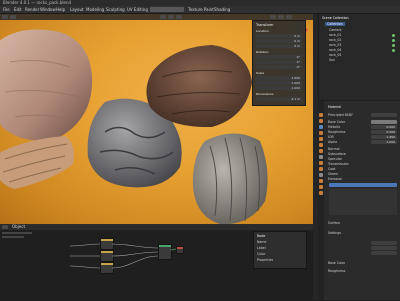 This screenshot has height=301, width=400. Describe the element at coordinates (331, 137) in the screenshot. I see `props-row: IOR` at that location.